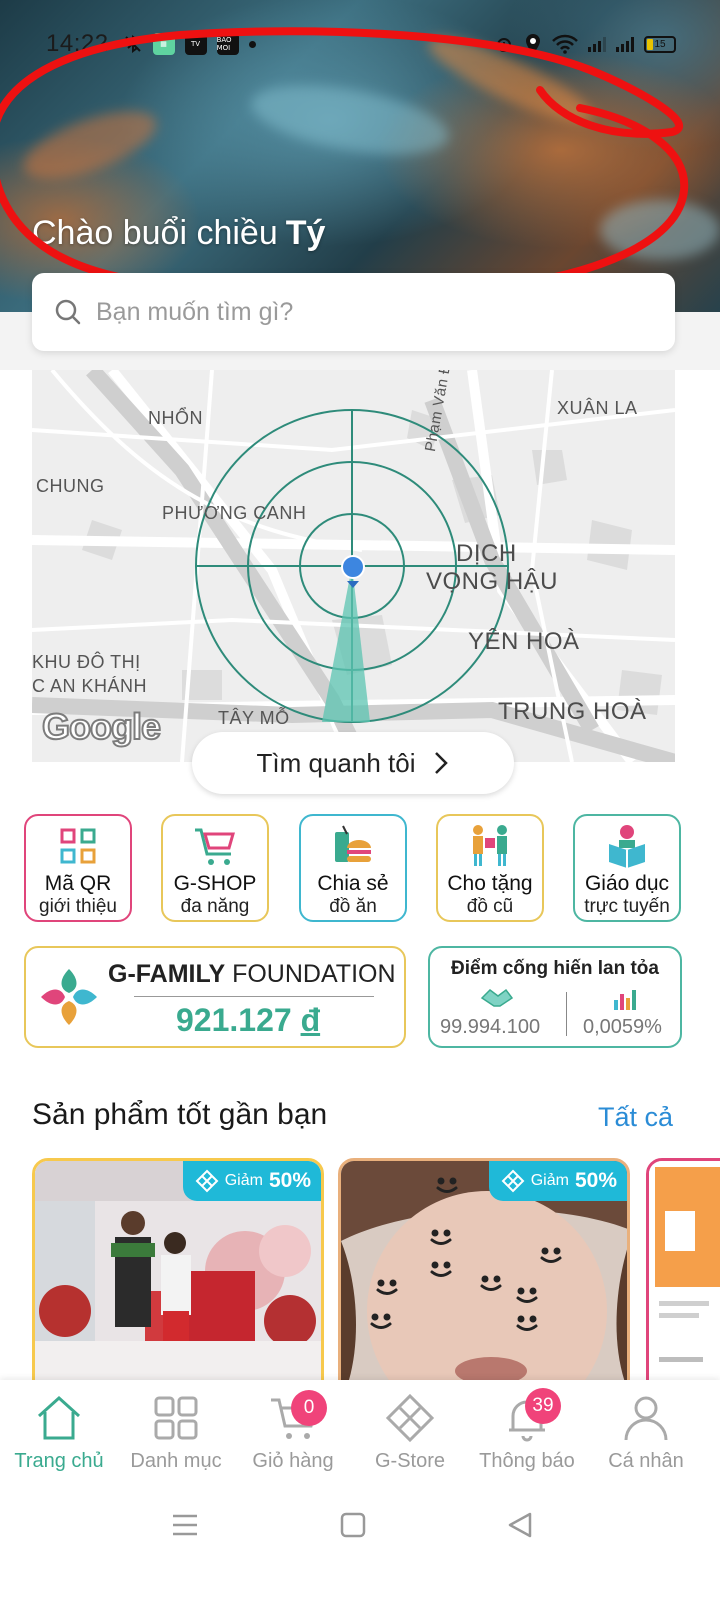  What do you see at coordinates (353, 571) in the screenshot?
I see `current-location-pin-icon` at bounding box center [353, 571].